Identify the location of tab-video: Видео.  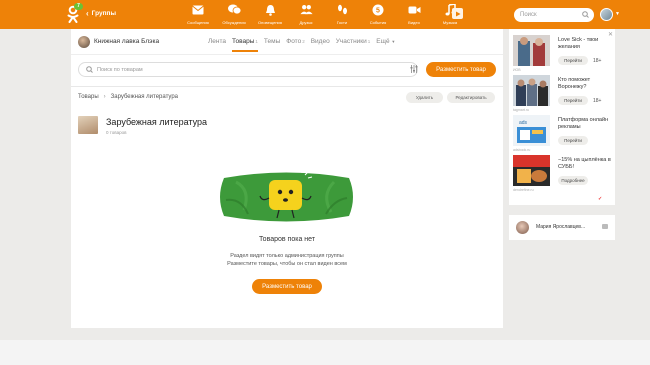
(320, 41).